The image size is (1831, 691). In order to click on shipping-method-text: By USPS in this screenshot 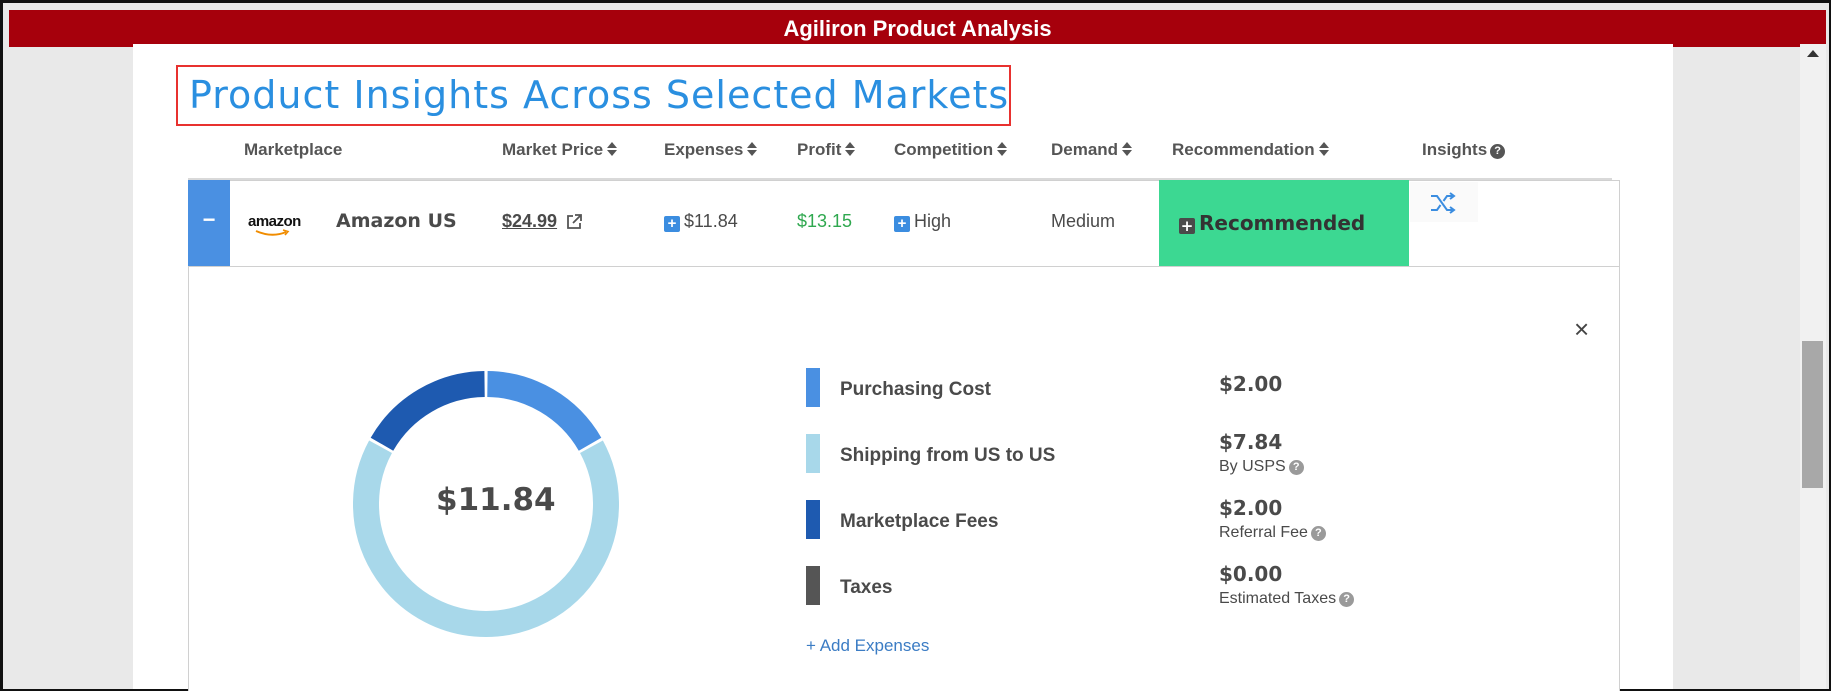, I will do `click(1252, 466)`.